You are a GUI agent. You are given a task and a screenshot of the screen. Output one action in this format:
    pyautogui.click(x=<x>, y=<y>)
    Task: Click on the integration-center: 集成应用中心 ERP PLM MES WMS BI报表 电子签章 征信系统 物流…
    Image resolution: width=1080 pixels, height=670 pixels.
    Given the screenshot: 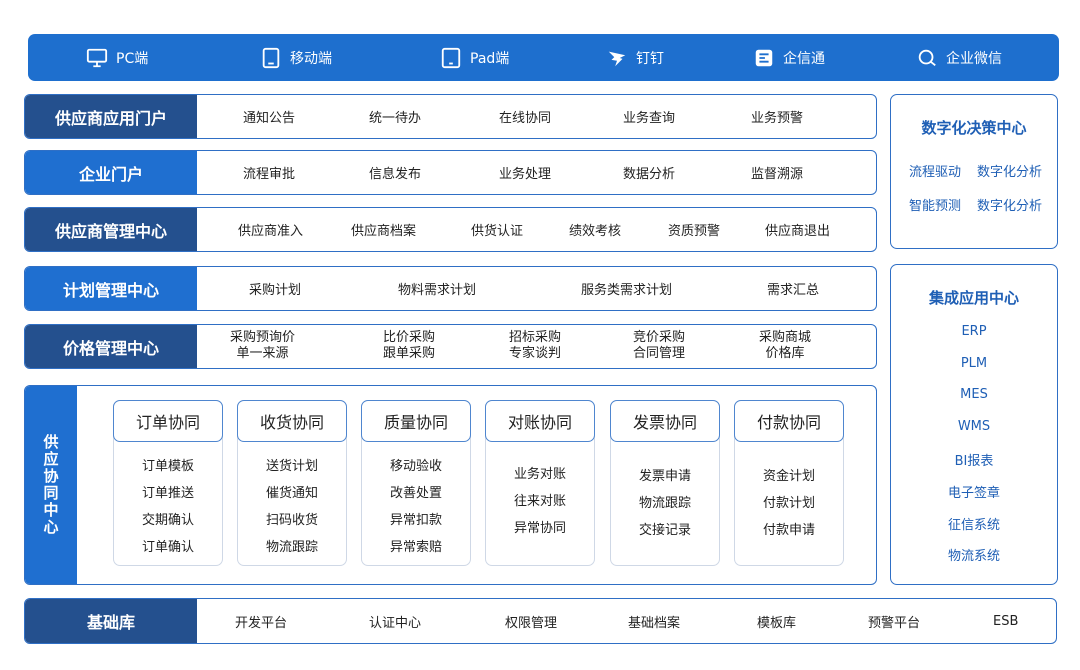 What is the action you would take?
    pyautogui.click(x=974, y=424)
    